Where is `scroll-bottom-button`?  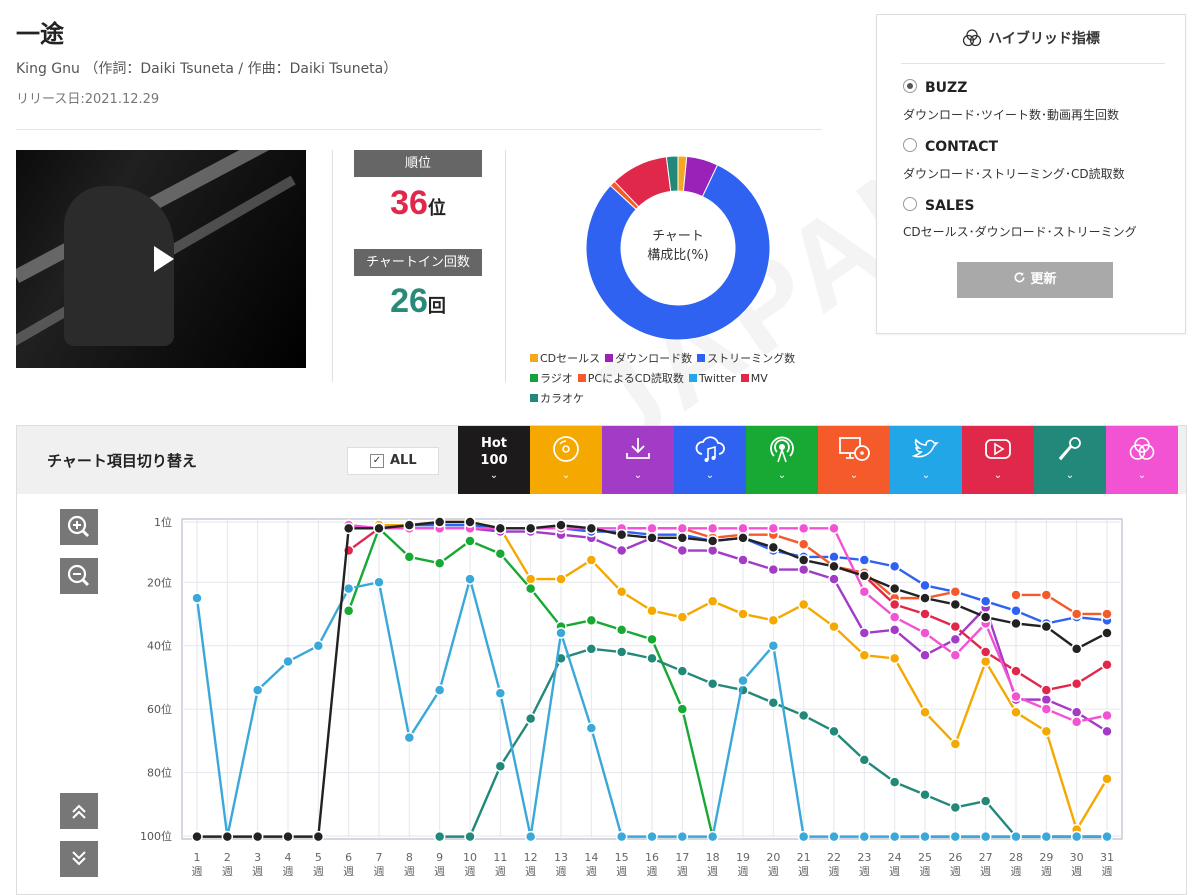 scroll-bottom-button is located at coordinates (79, 859).